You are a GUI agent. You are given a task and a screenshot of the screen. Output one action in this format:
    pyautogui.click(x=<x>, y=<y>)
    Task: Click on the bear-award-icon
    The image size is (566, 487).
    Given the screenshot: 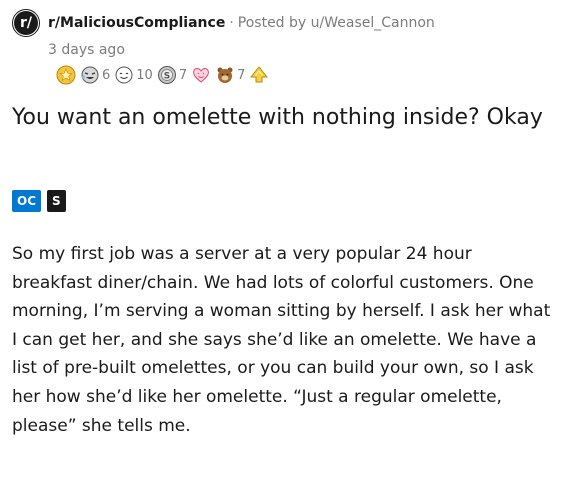 What is the action you would take?
    pyautogui.click(x=225, y=75)
    